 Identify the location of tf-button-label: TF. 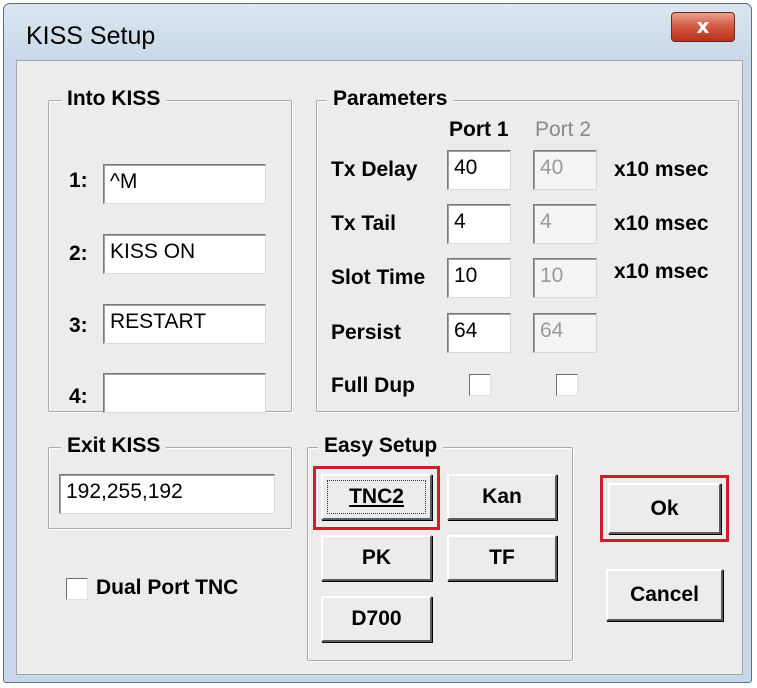
(502, 557).